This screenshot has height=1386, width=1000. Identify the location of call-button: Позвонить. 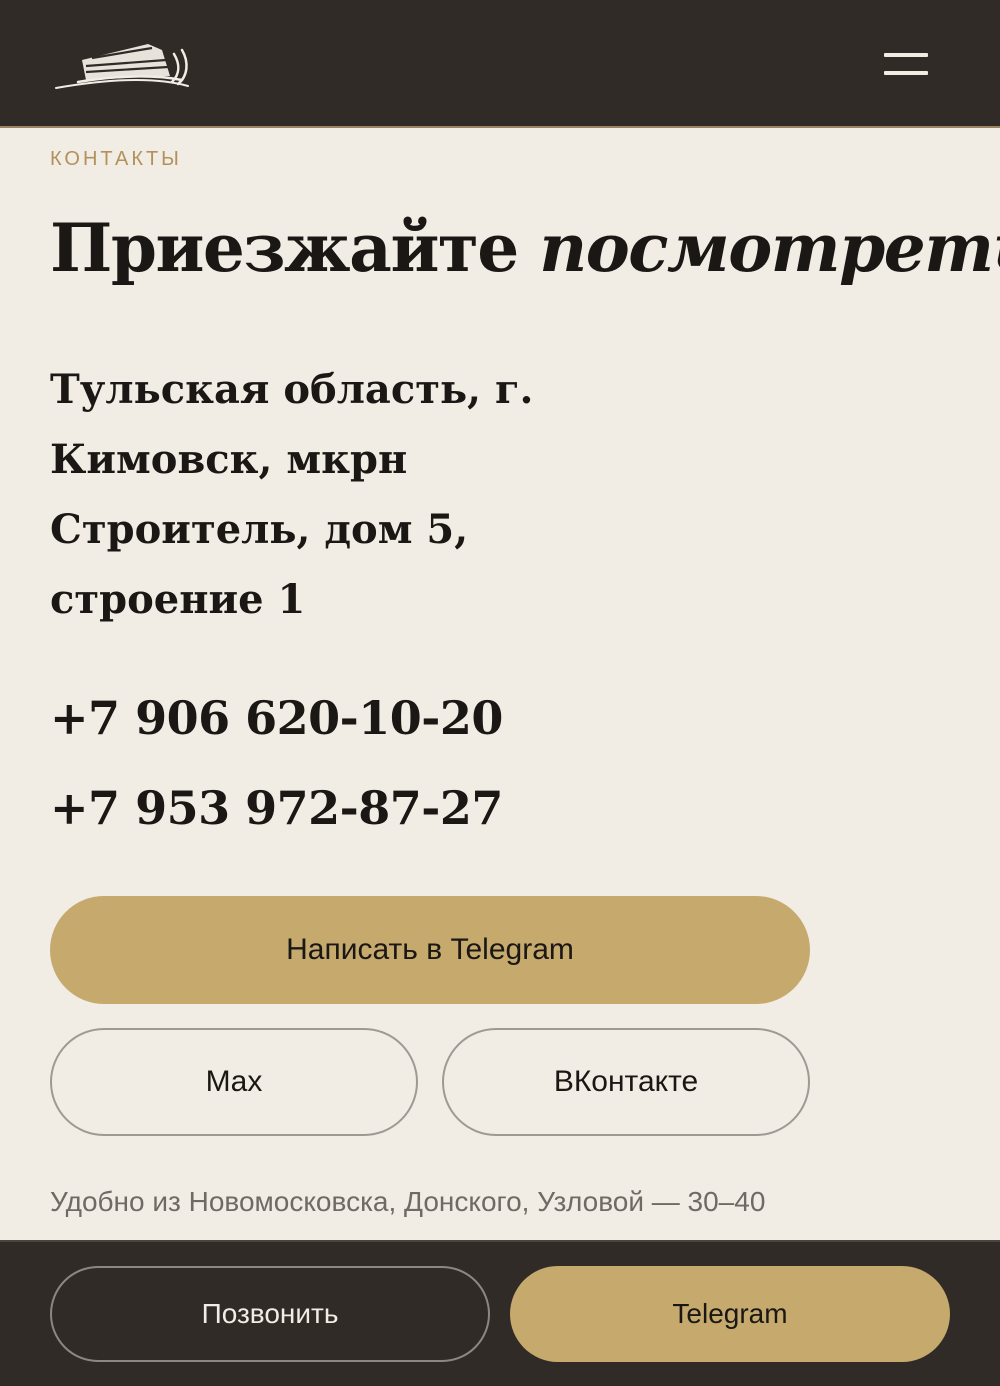
(270, 1314).